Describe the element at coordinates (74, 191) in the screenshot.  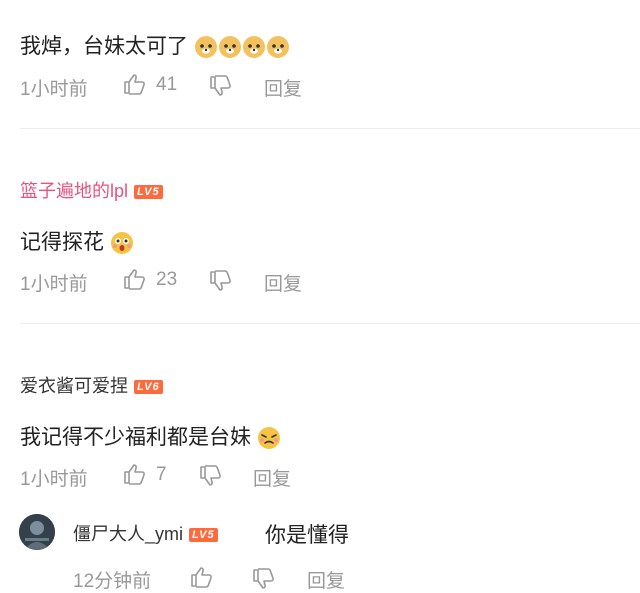
I see `username-text: 篮子遍地的lpl` at that location.